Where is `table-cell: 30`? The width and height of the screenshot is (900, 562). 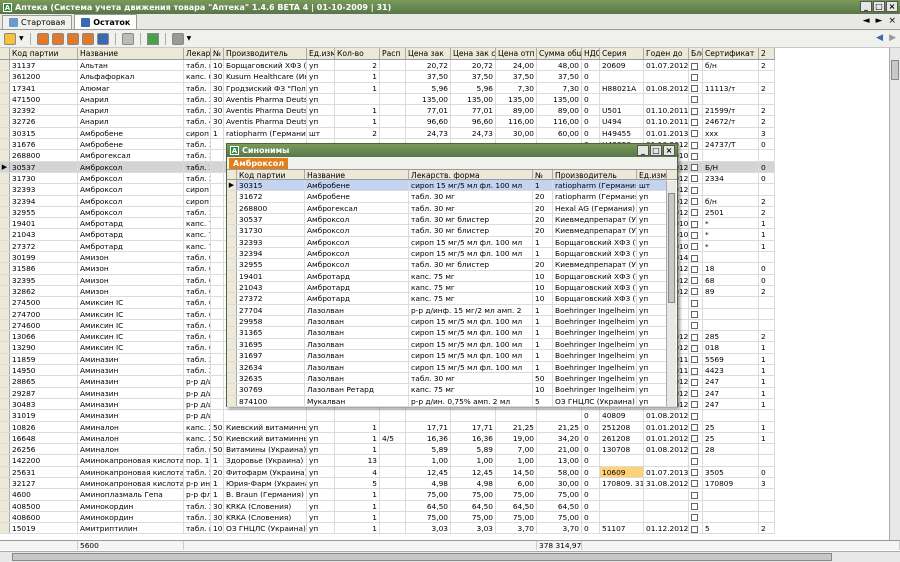
table-cell: 30 is located at coordinates (217, 505).